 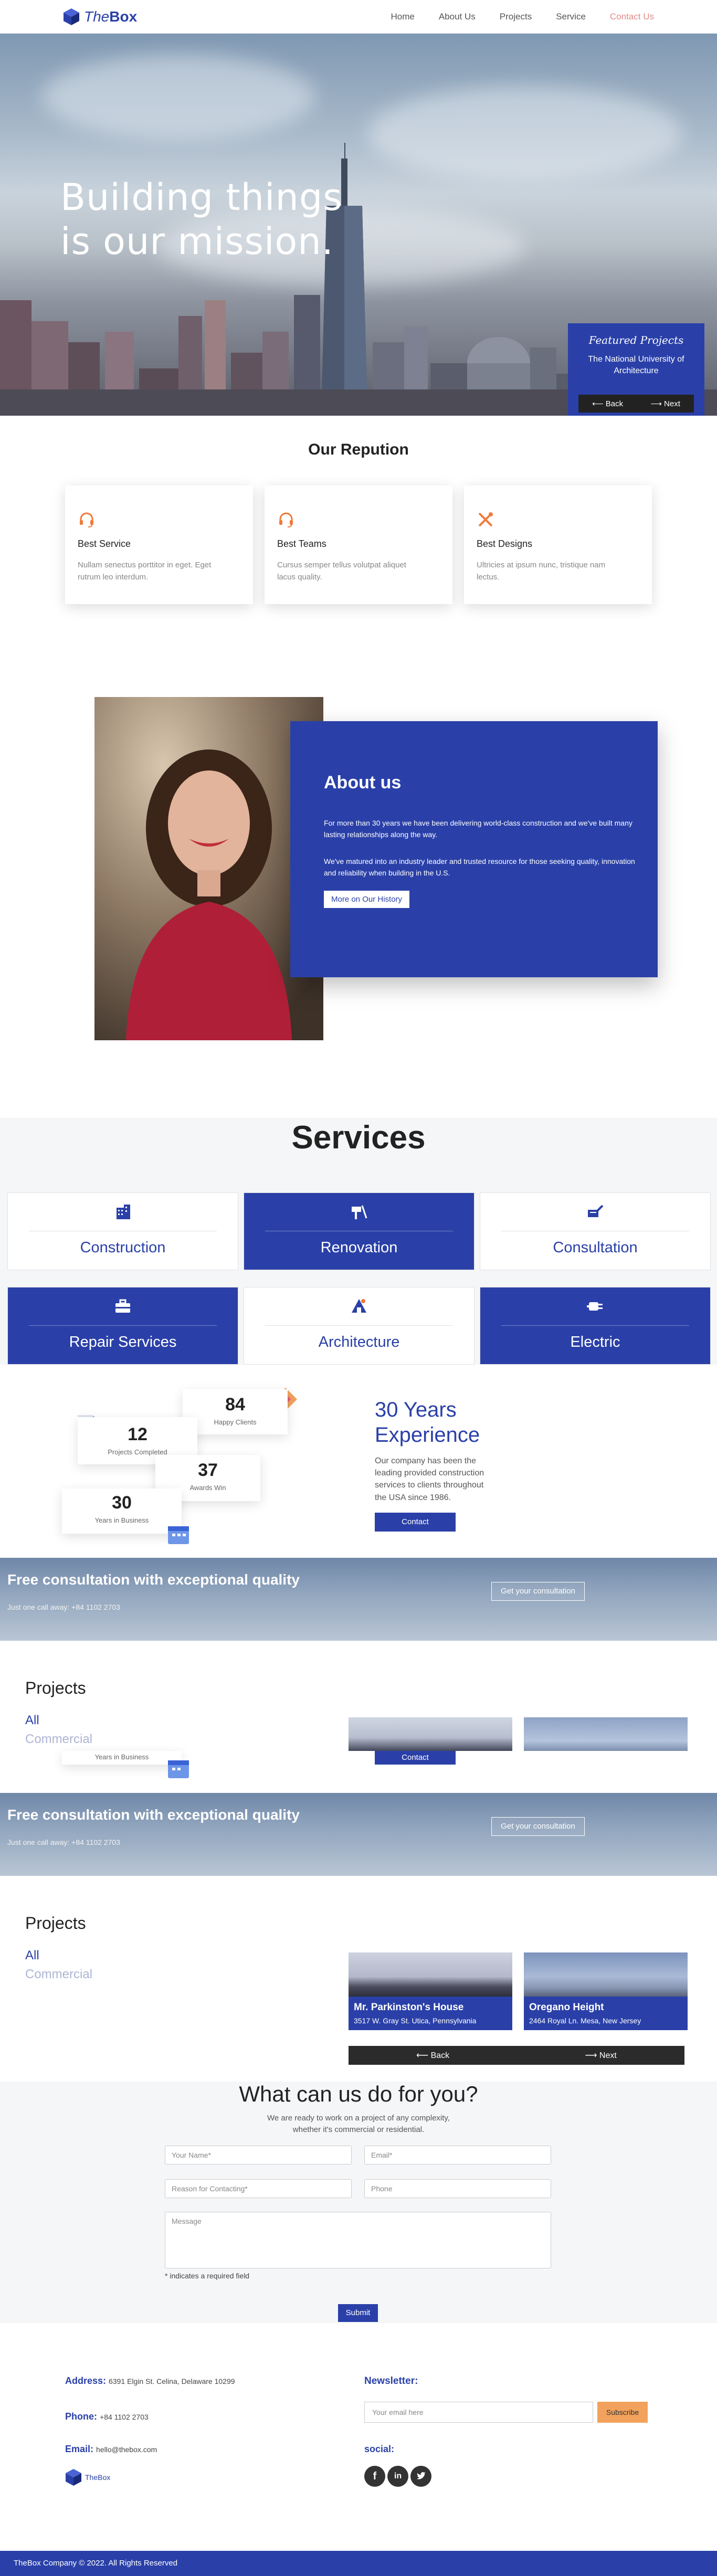 I want to click on nav-projects: Projects, so click(x=516, y=17).